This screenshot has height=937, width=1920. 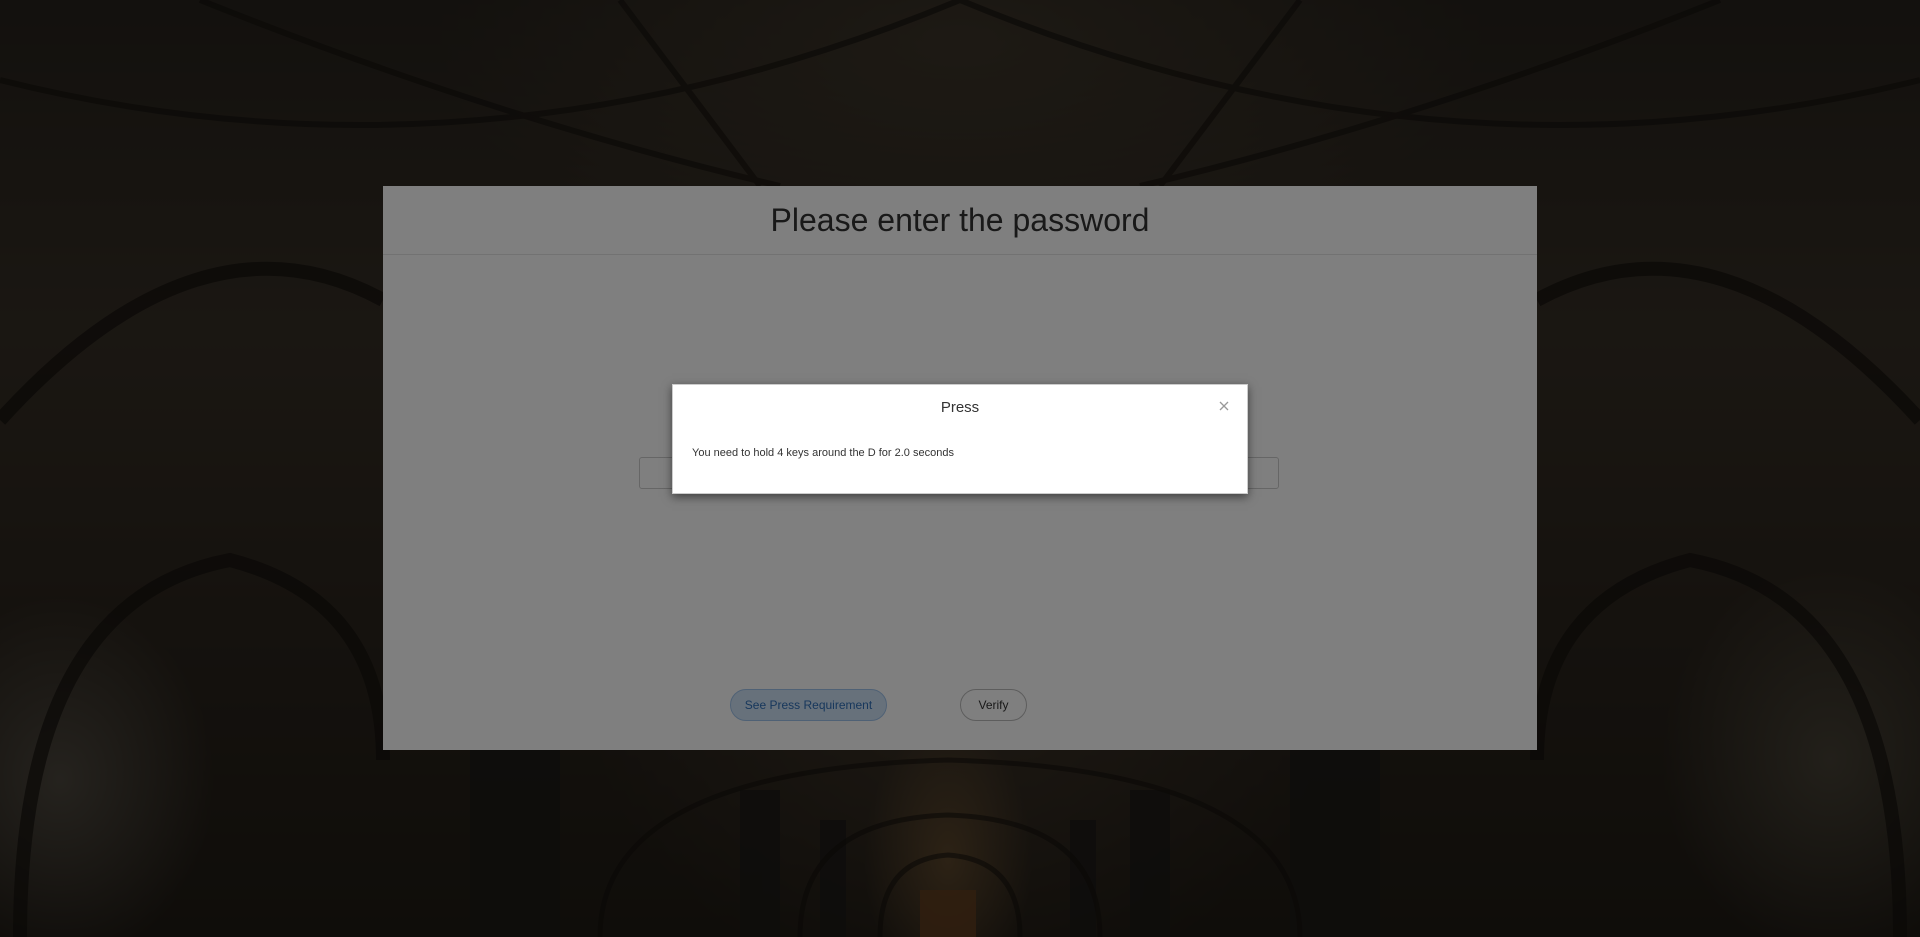 I want to click on close-icon-svg, so click(x=1224, y=406).